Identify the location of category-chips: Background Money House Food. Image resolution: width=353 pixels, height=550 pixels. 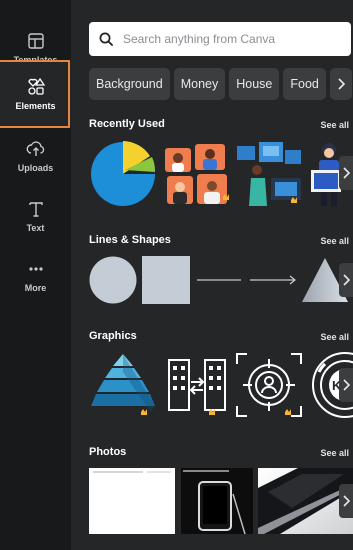
(221, 84).